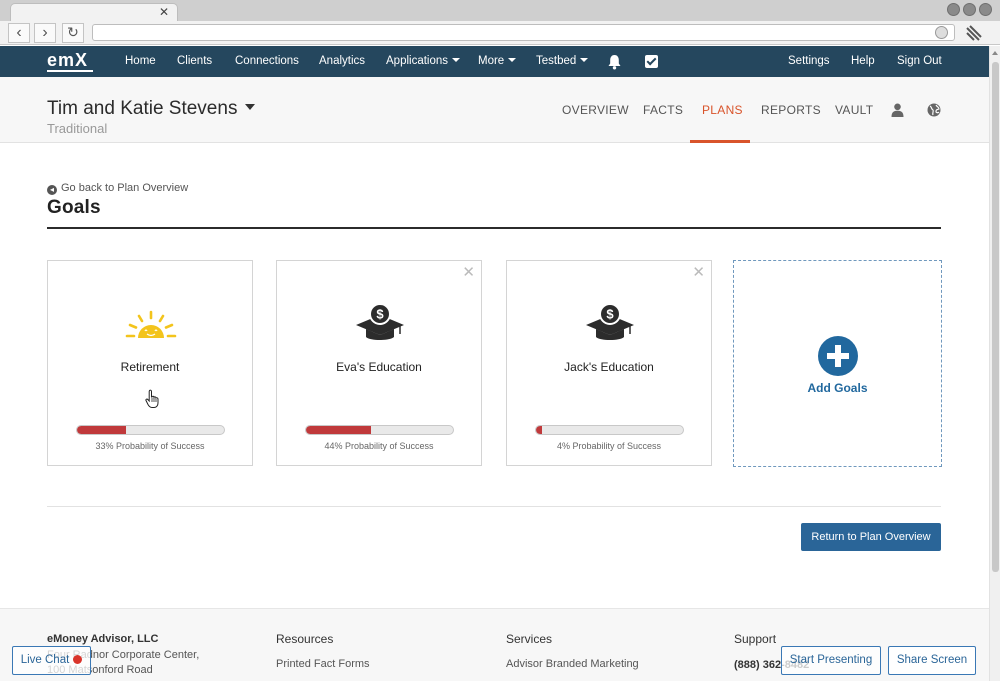 This screenshot has width=1000, height=681. I want to click on probability-label: 33% Probability of Success, so click(150, 446).